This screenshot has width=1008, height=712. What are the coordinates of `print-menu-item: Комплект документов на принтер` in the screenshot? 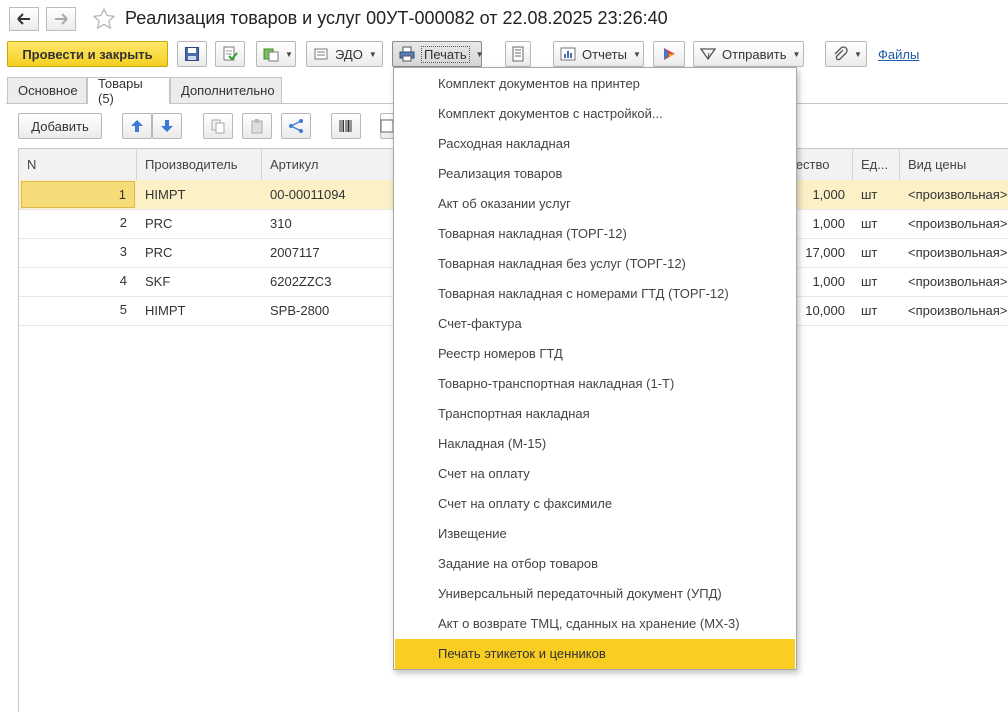 It's located at (595, 84).